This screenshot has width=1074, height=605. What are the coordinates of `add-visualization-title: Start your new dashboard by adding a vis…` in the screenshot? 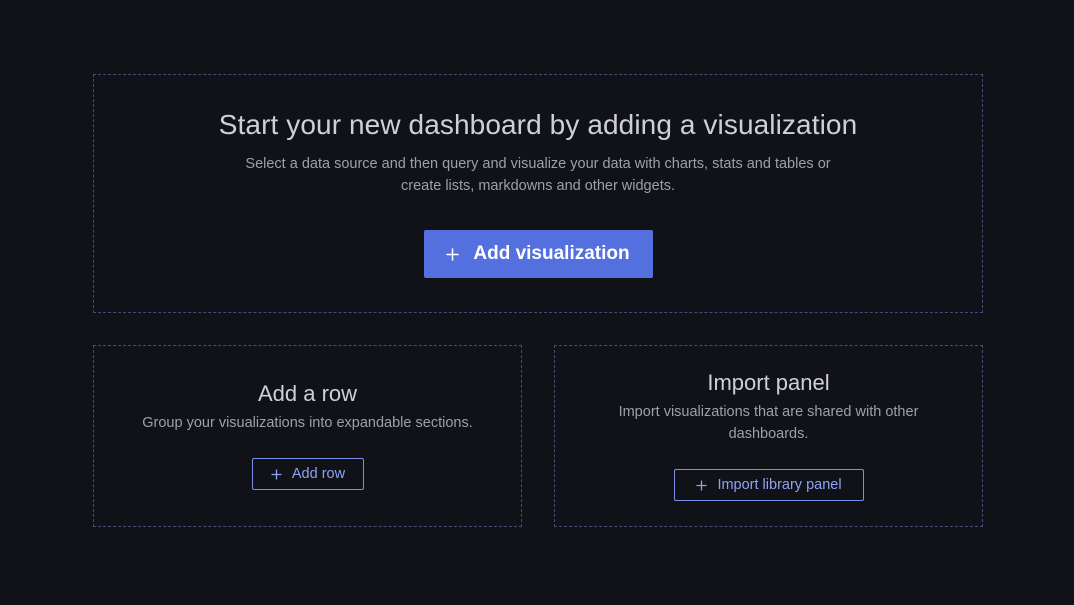 It's located at (538, 124).